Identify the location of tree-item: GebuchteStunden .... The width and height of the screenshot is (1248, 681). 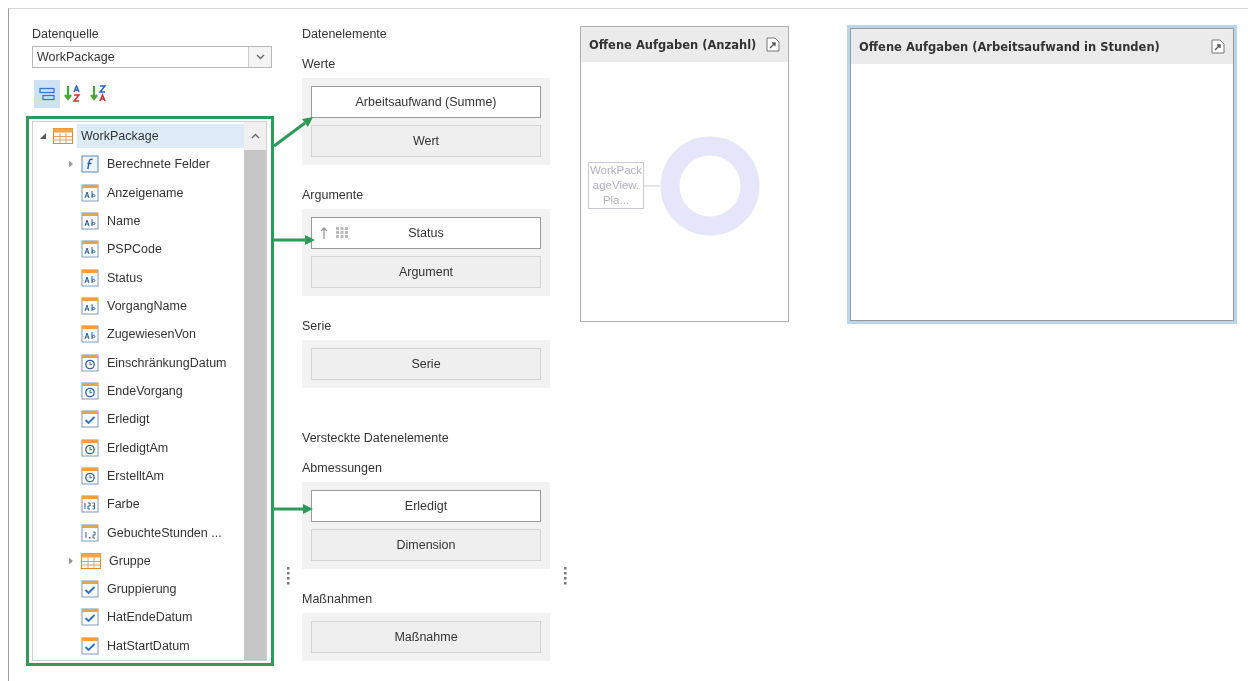
(164, 532).